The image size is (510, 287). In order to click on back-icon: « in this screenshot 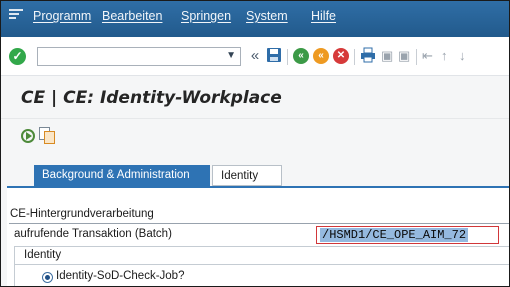, I will do `click(301, 56)`.